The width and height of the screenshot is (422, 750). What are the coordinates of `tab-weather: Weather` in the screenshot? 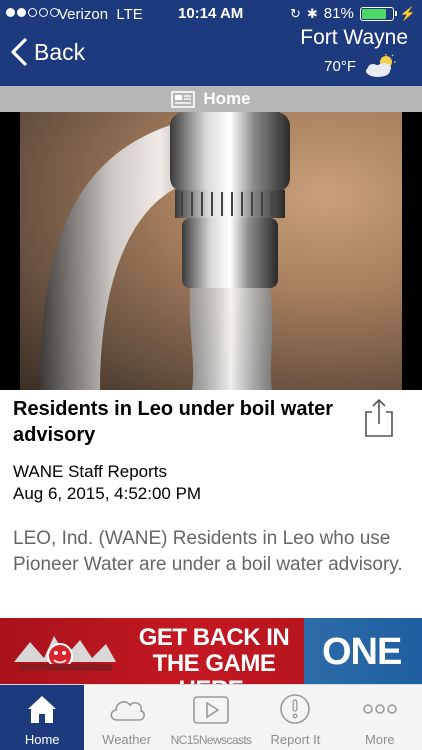 It's located at (126, 717).